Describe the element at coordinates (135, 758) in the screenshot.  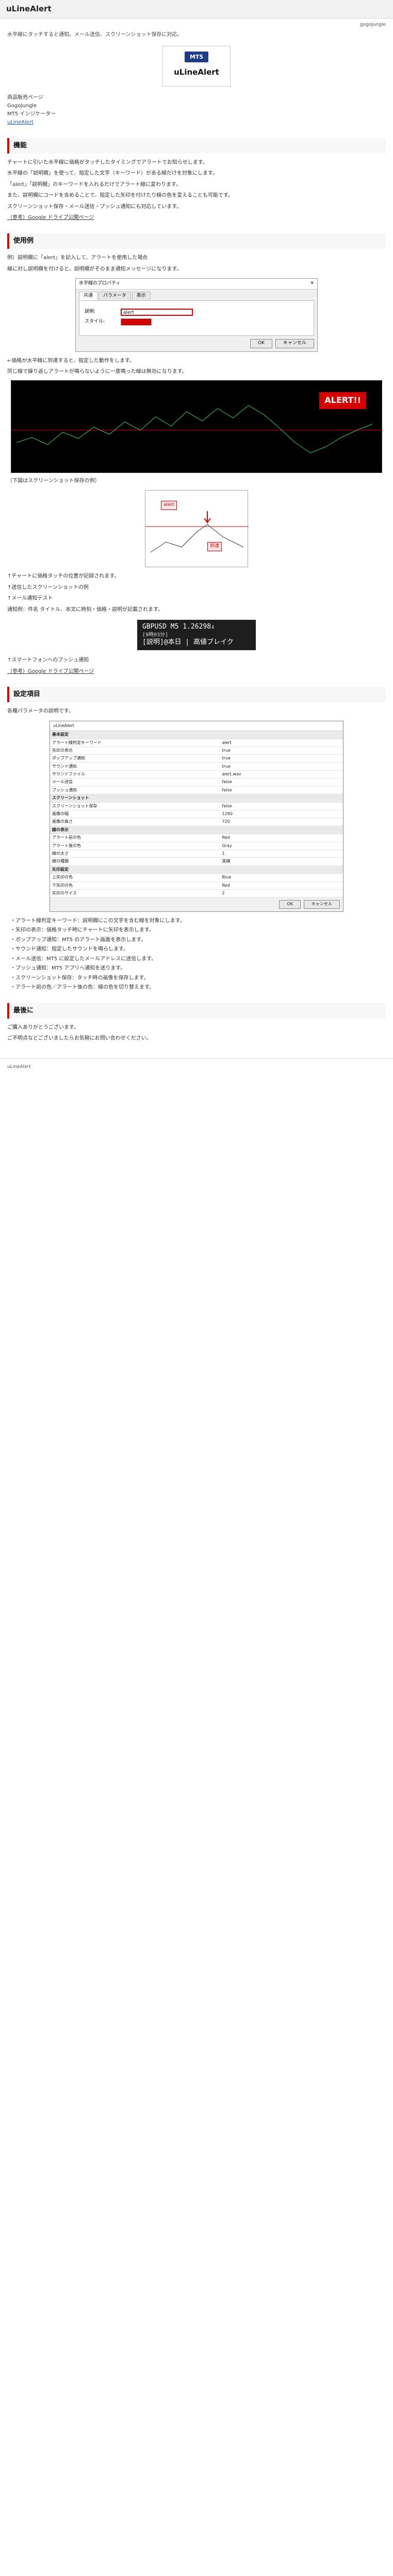
I see `setting-key: ポップアップ通知` at that location.